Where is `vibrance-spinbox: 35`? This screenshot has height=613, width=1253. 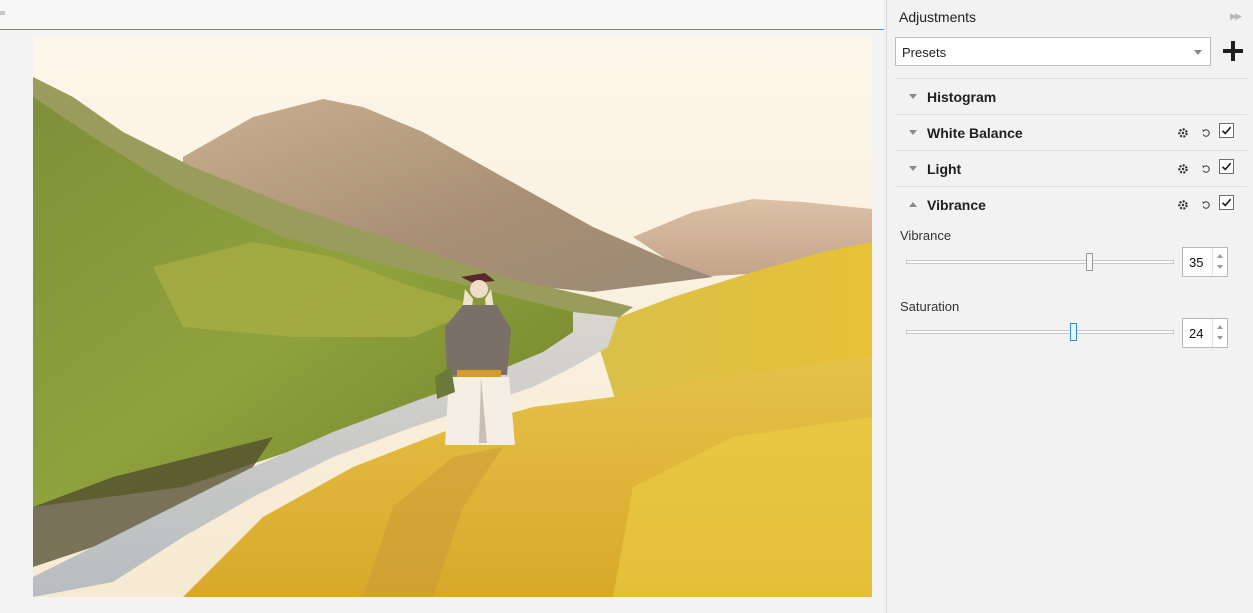 vibrance-spinbox: 35 is located at coordinates (1205, 262).